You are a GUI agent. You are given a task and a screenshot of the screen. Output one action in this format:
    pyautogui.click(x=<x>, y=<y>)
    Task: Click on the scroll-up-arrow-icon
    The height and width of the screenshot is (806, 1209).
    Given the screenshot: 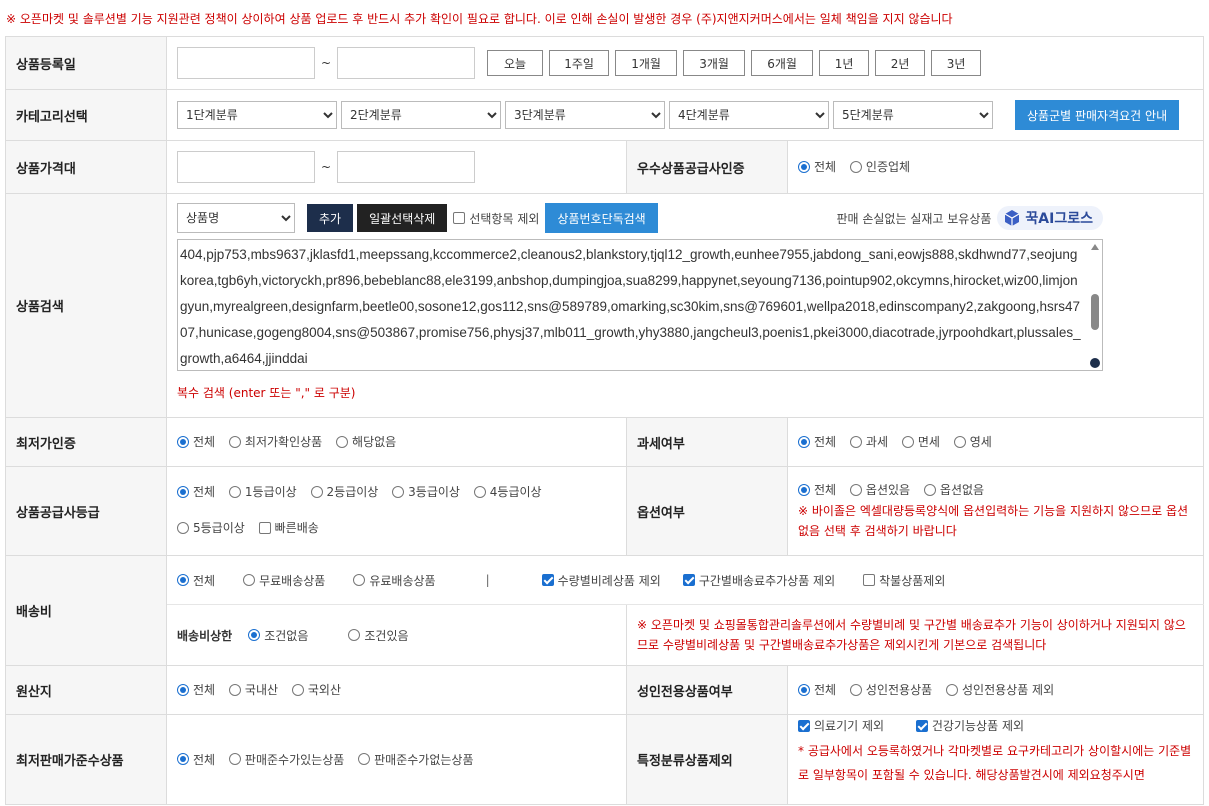 What is the action you would take?
    pyautogui.click(x=1095, y=247)
    